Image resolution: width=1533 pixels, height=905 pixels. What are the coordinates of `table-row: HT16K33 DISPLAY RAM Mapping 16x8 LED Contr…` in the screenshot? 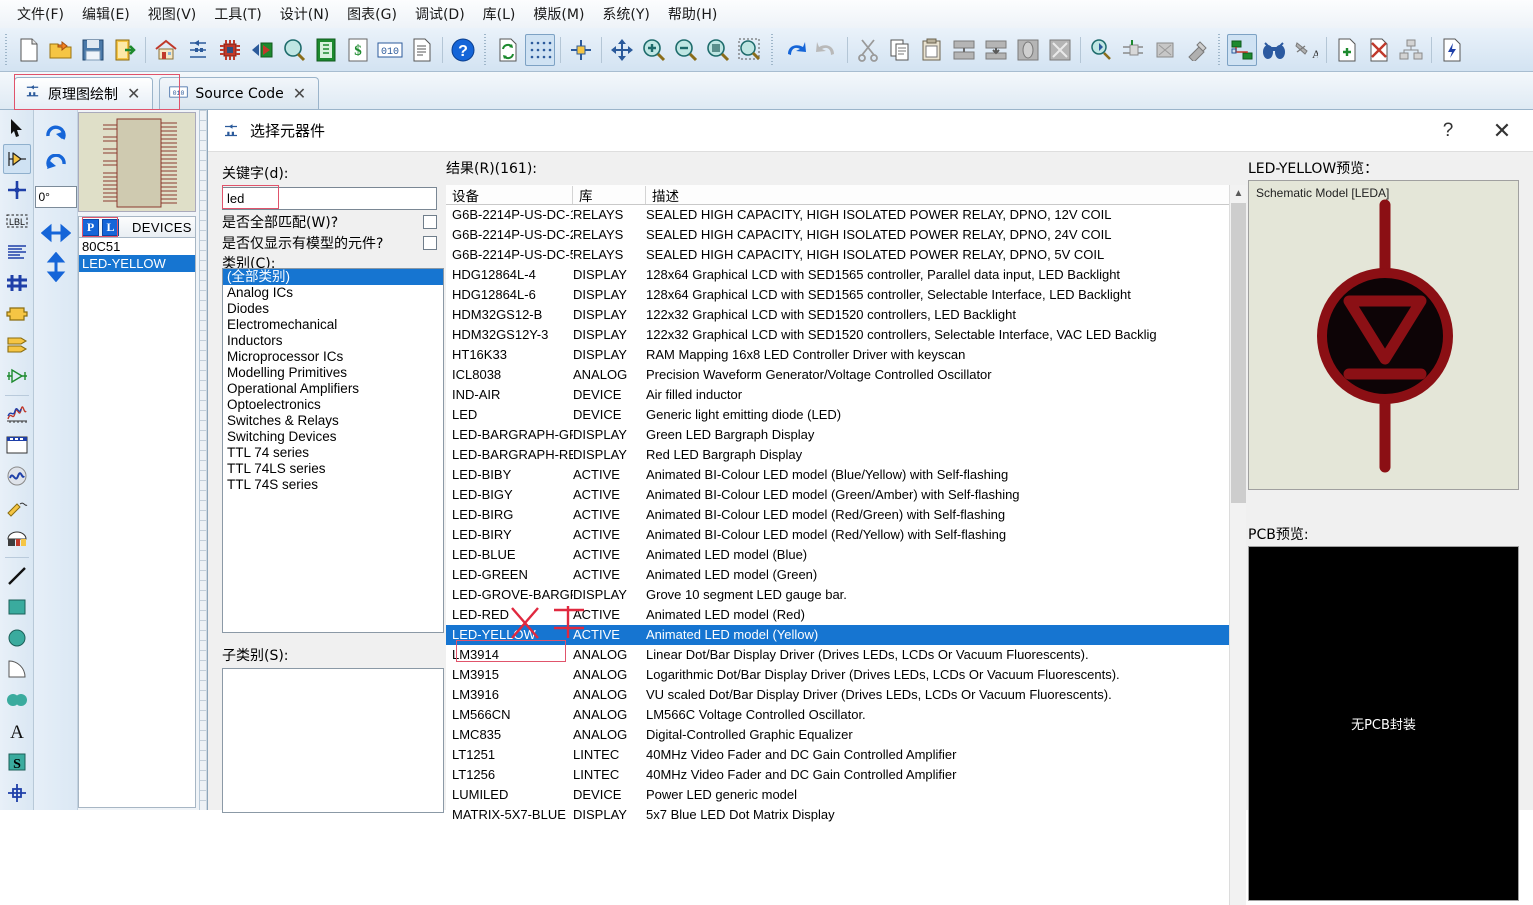 It's located at (837, 355).